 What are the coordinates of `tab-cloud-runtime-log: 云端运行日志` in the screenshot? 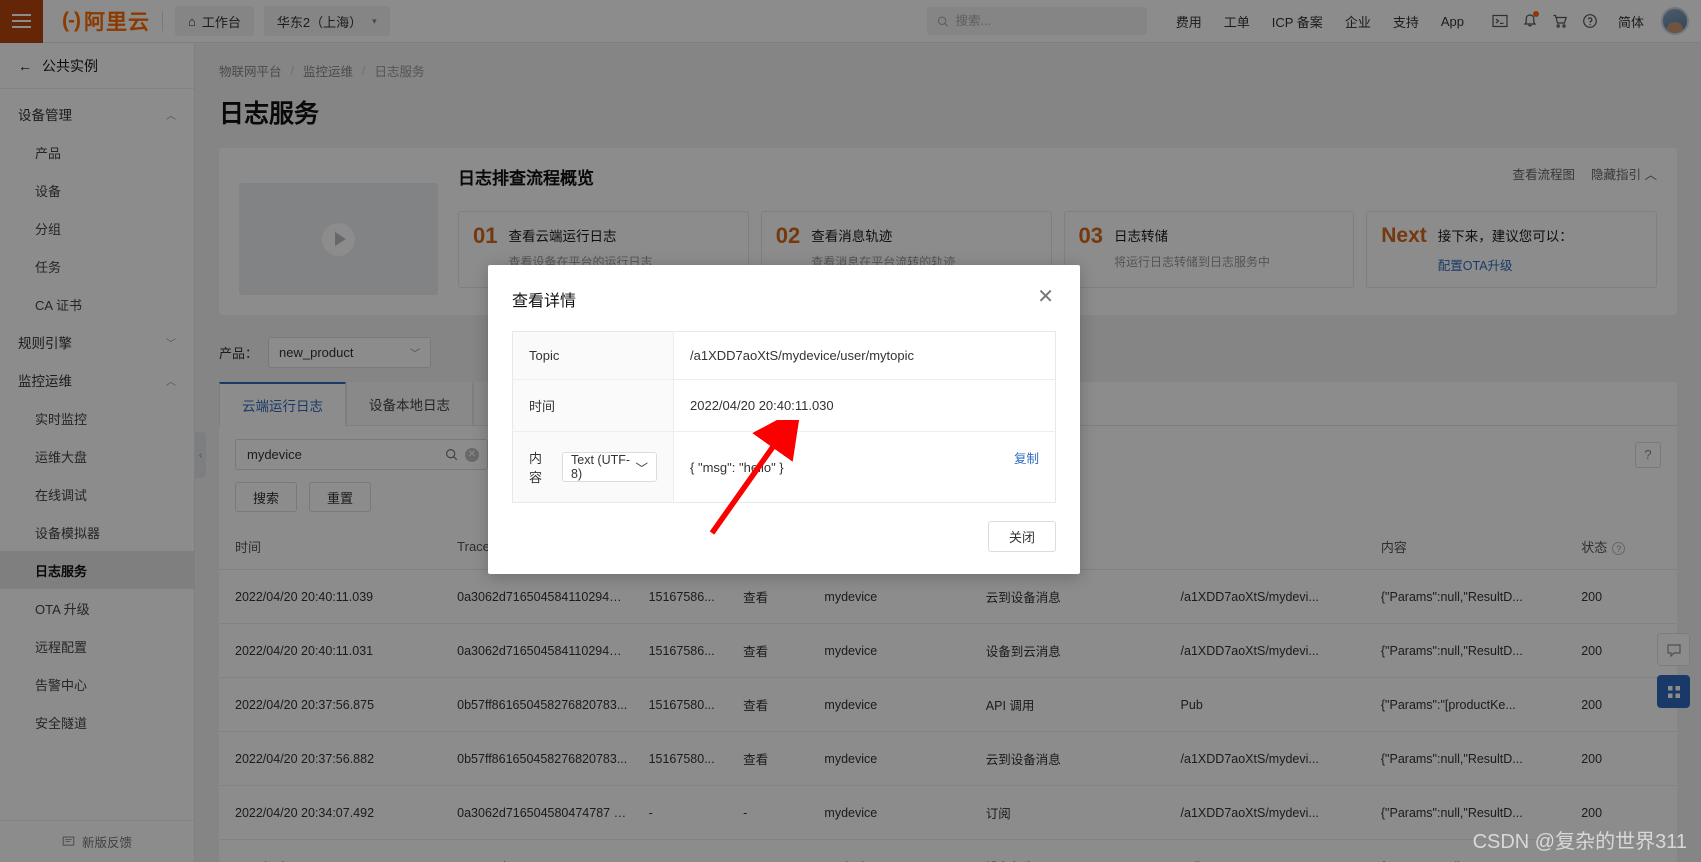 It's located at (282, 404).